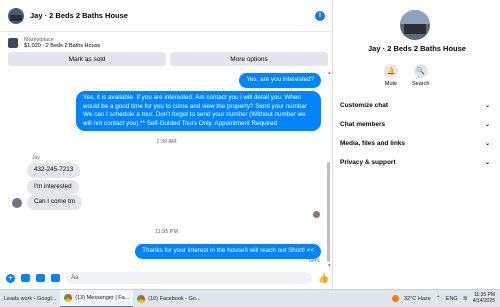 This screenshot has width=500, height=307. I want to click on clock: 11:35 PM 4/14/2025, so click(483, 298).